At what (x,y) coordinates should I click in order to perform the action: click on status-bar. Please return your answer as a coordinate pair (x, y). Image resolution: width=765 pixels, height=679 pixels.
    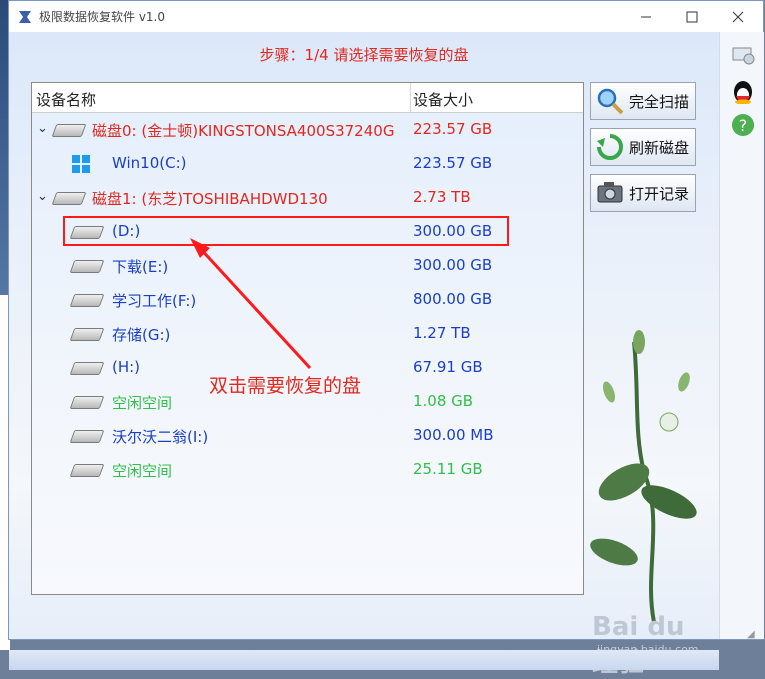
    Looking at the image, I should click on (364, 660).